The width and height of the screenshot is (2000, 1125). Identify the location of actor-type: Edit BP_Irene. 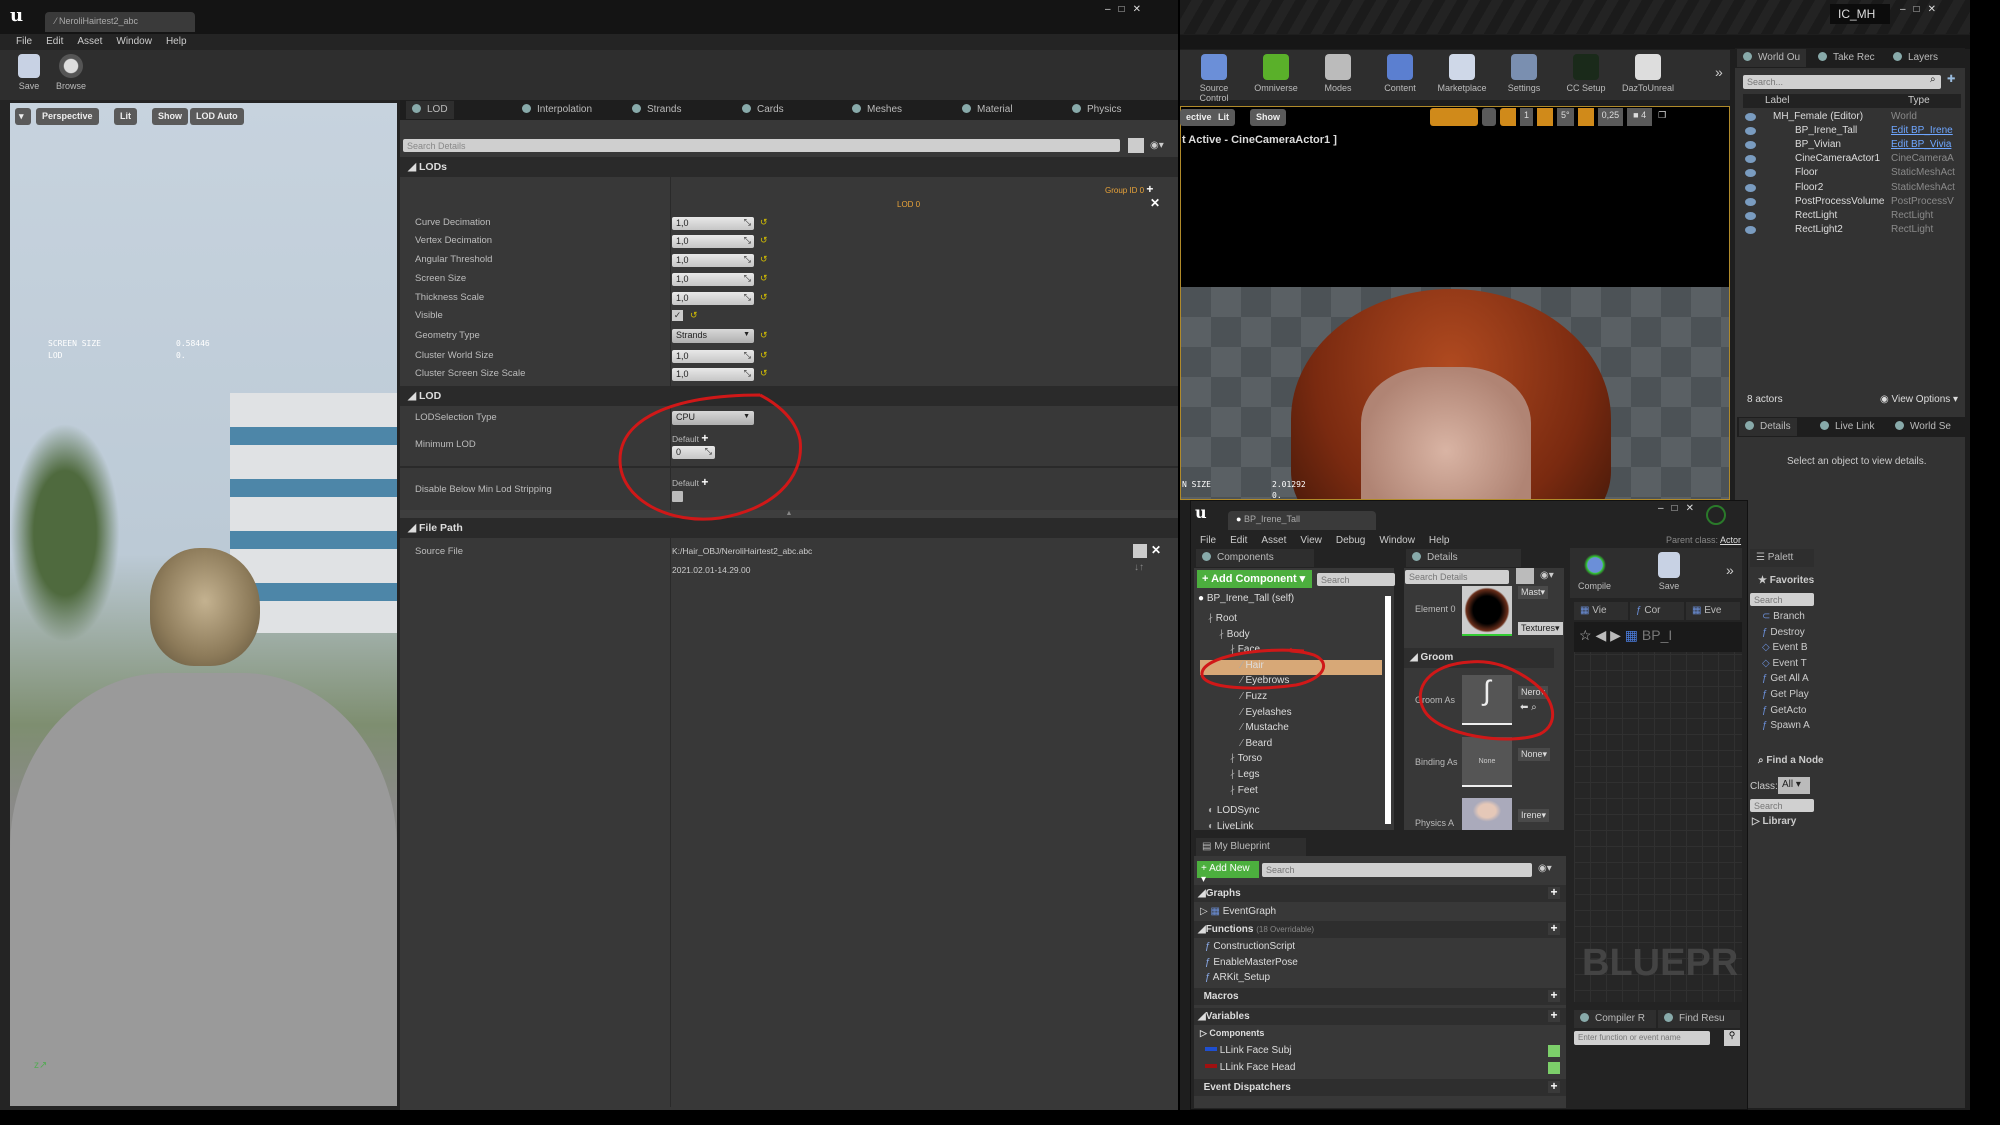
(1923, 130).